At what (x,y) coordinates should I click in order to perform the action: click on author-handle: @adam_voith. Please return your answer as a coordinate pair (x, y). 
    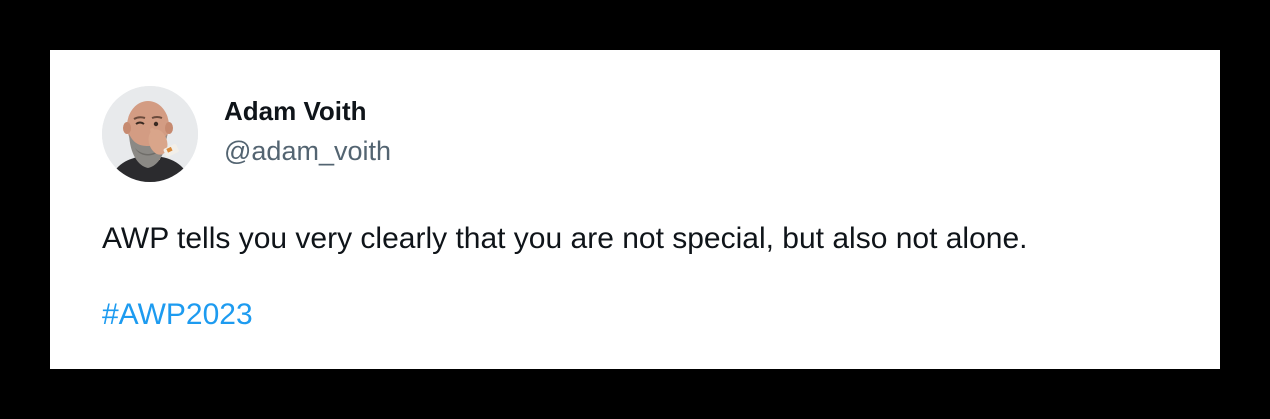
    Looking at the image, I should click on (307, 151).